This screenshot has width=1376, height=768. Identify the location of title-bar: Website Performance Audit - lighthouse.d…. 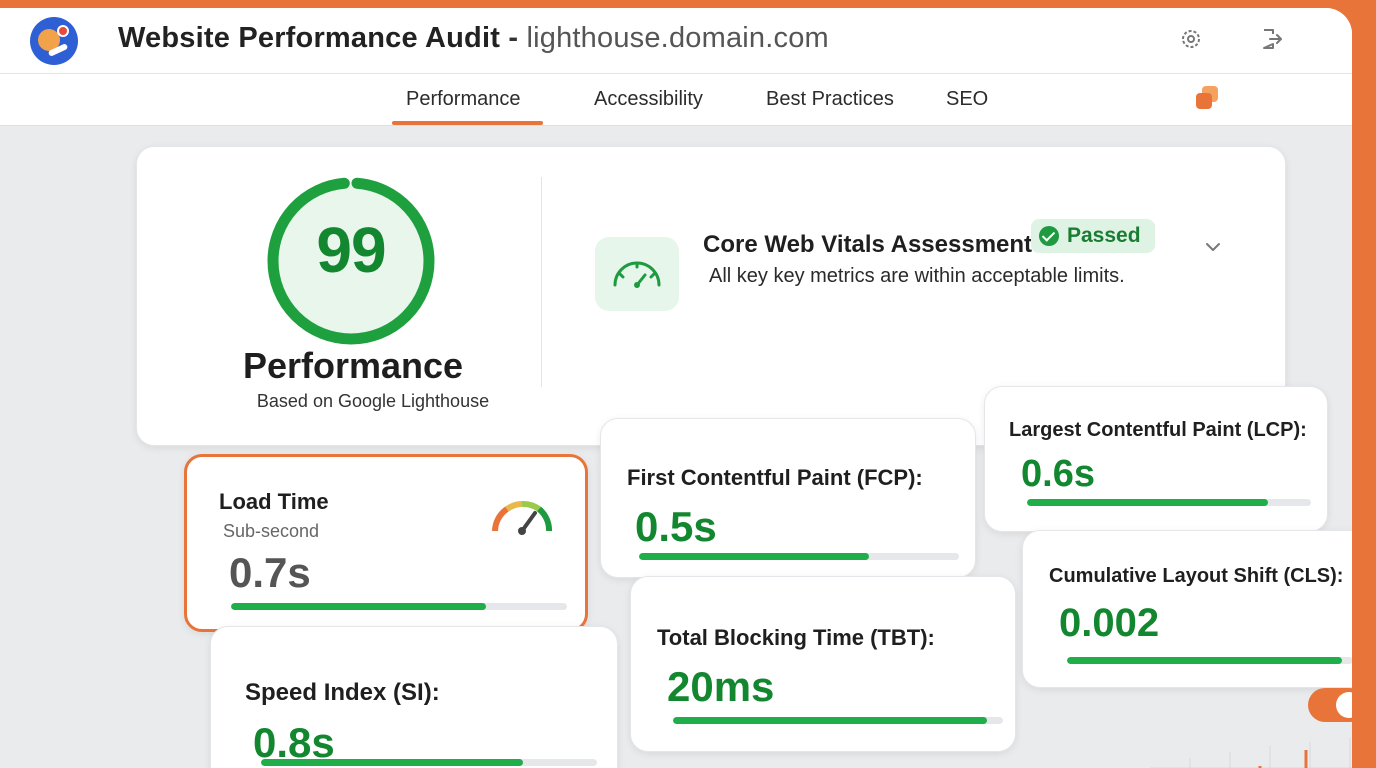
(676, 41).